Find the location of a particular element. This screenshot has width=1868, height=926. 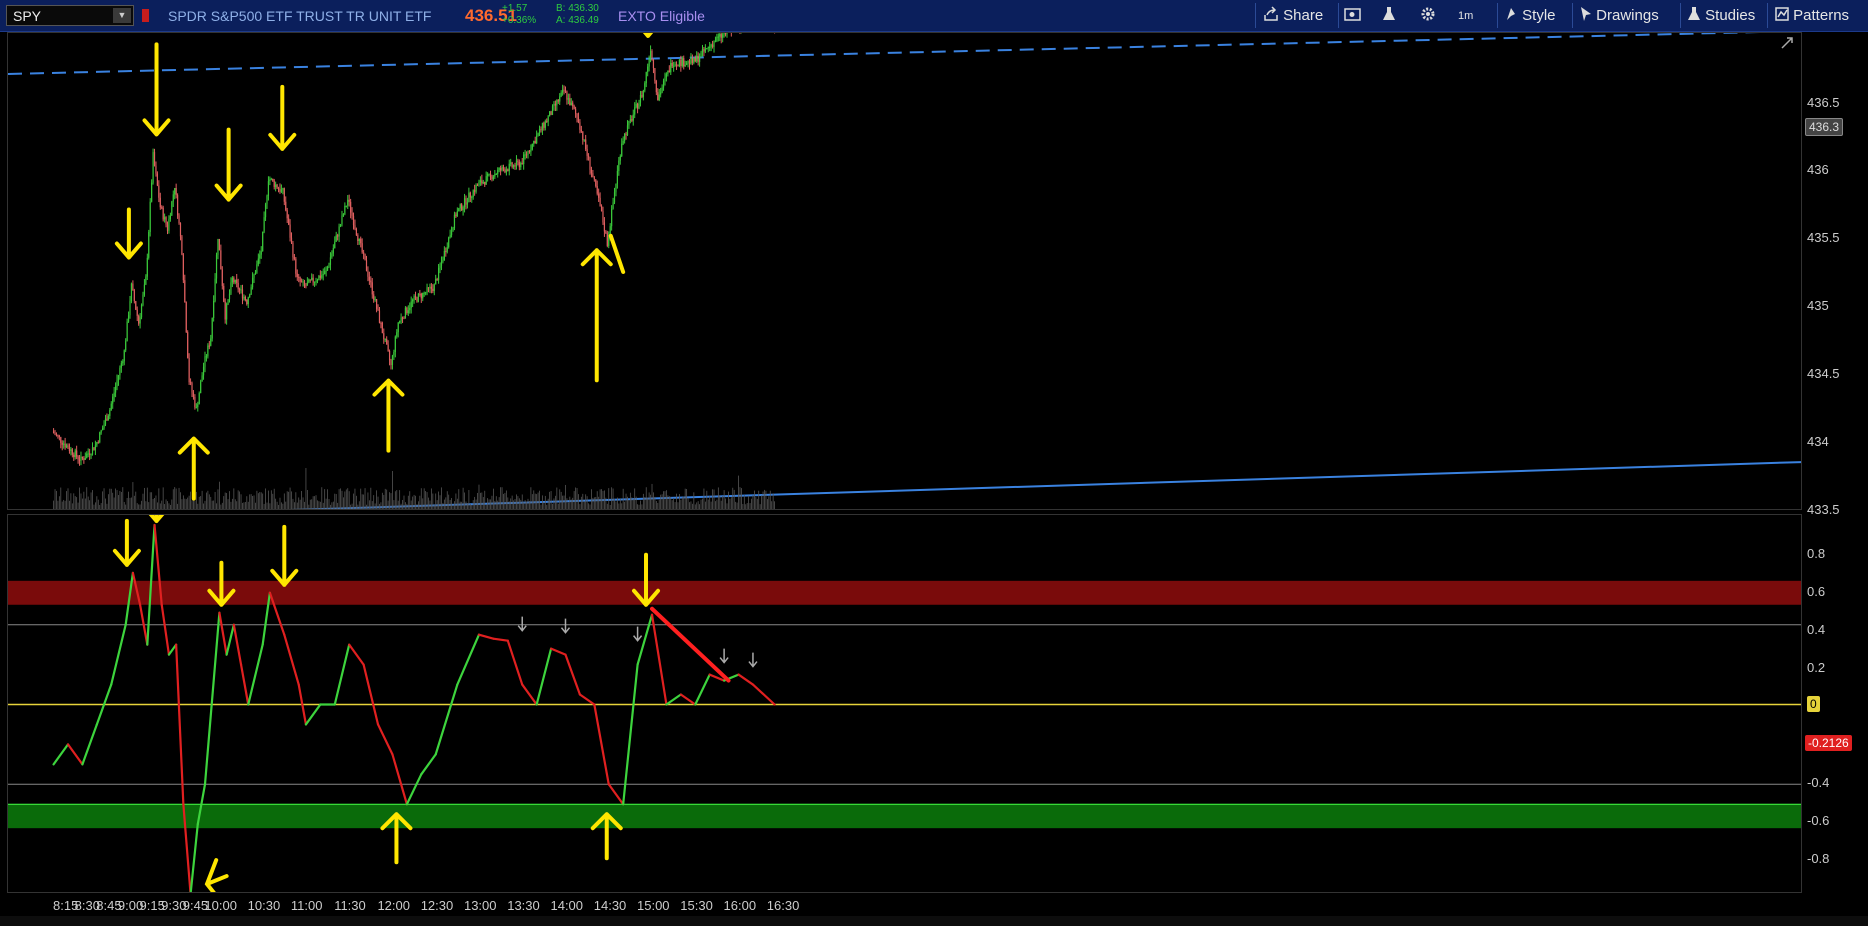

patterns-button: Patterns is located at coordinates (1812, 16).